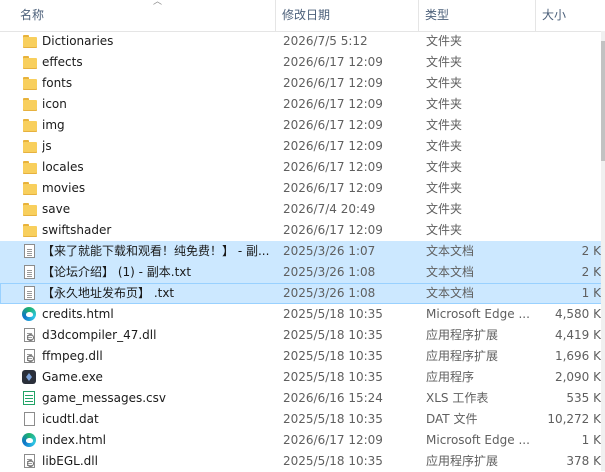 Image resolution: width=605 pixels, height=472 pixels. Describe the element at coordinates (577, 335) in the screenshot. I see `file-size: 4,419 K` at that location.